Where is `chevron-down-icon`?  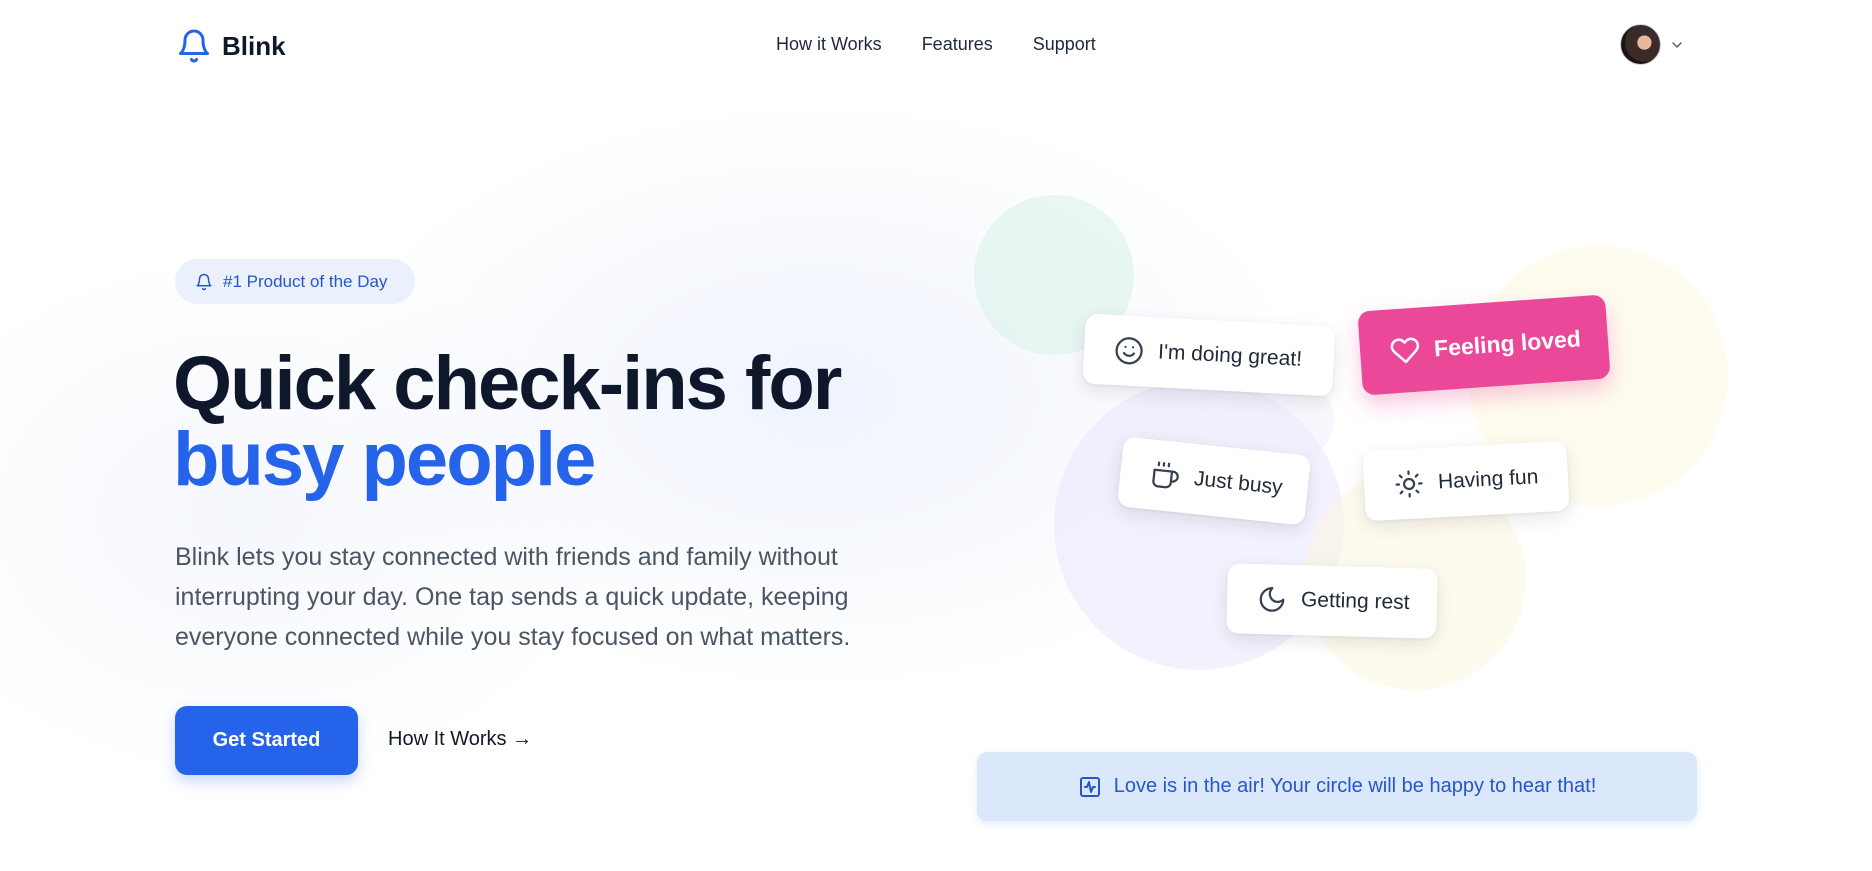 chevron-down-icon is located at coordinates (1677, 45).